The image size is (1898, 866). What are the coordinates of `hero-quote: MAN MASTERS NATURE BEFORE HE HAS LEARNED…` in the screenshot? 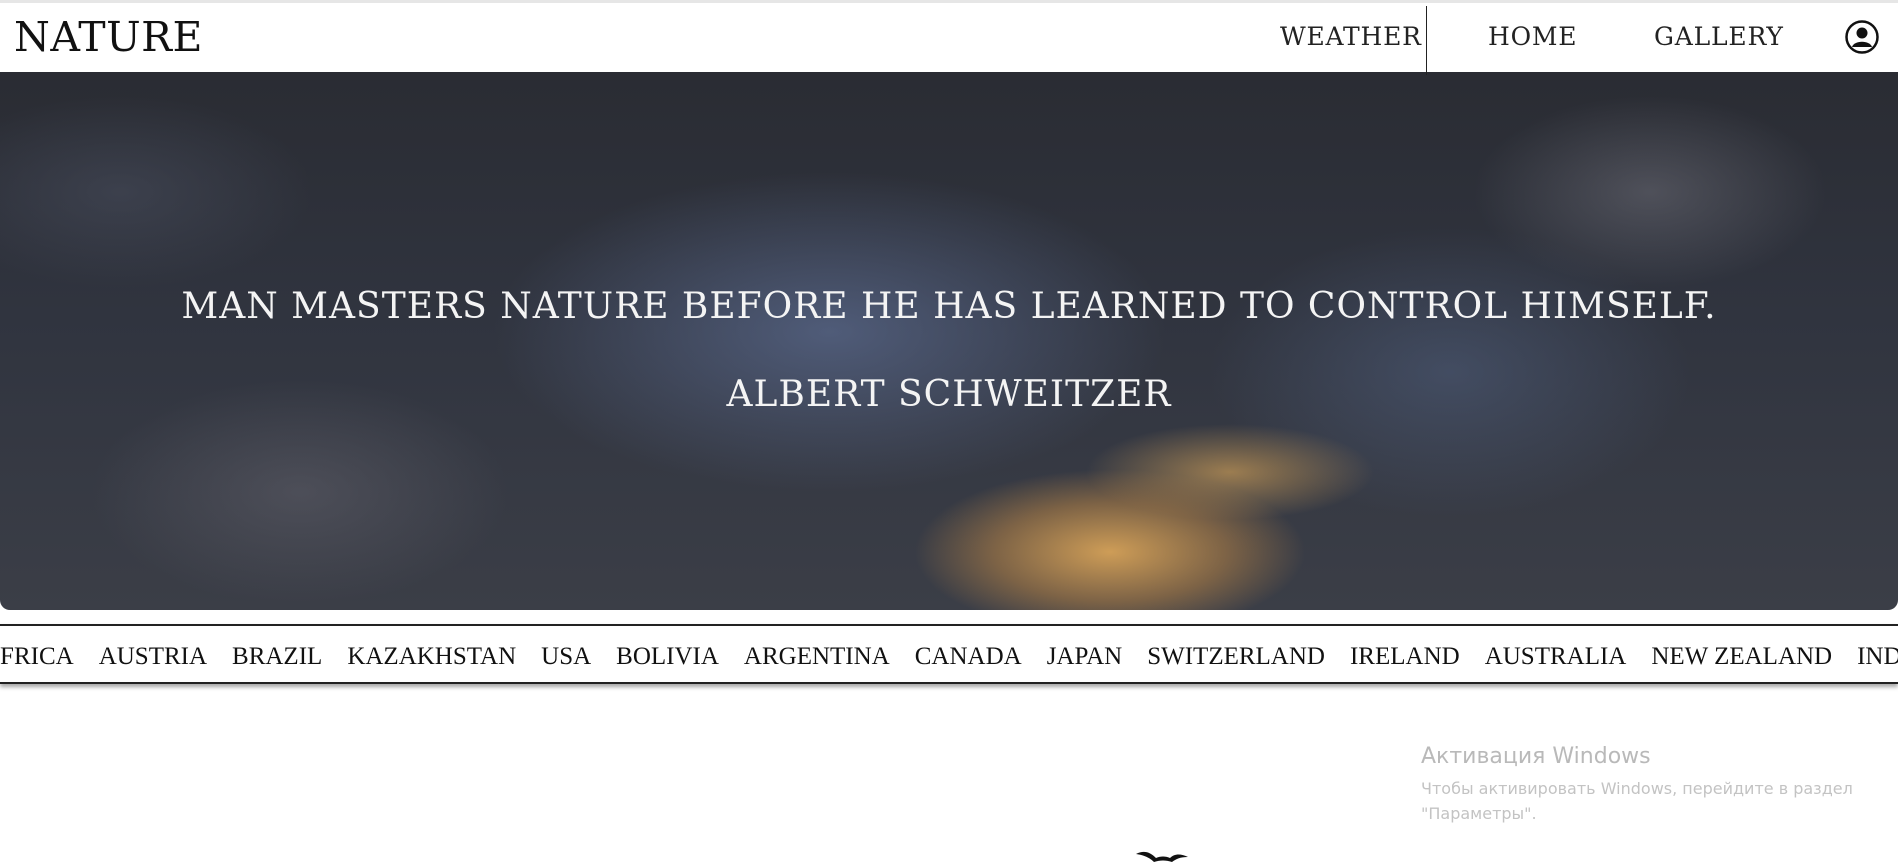 It's located at (949, 306).